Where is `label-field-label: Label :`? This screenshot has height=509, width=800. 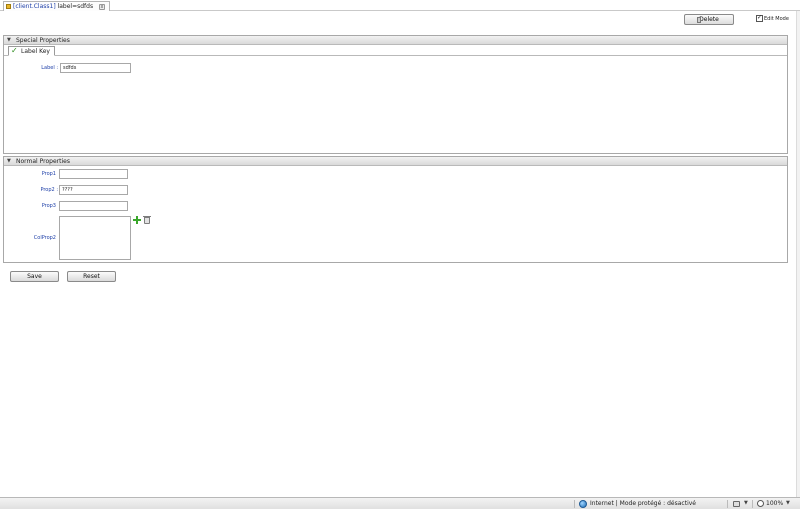 label-field-label: Label : is located at coordinates (49, 68).